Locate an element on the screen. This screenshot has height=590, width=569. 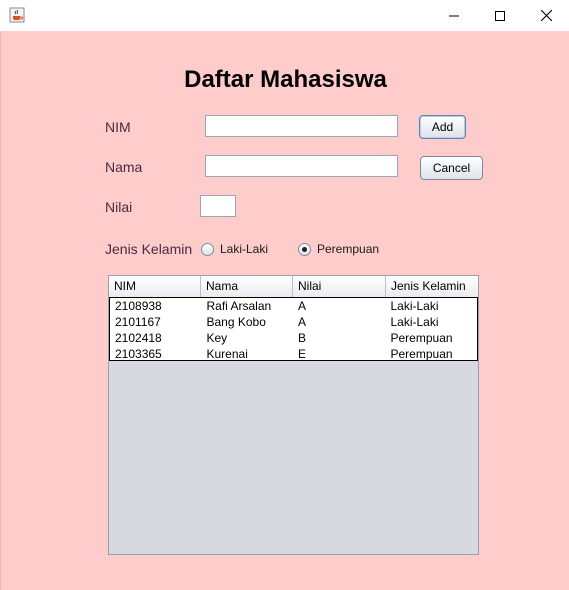
maximize-button is located at coordinates (500, 15).